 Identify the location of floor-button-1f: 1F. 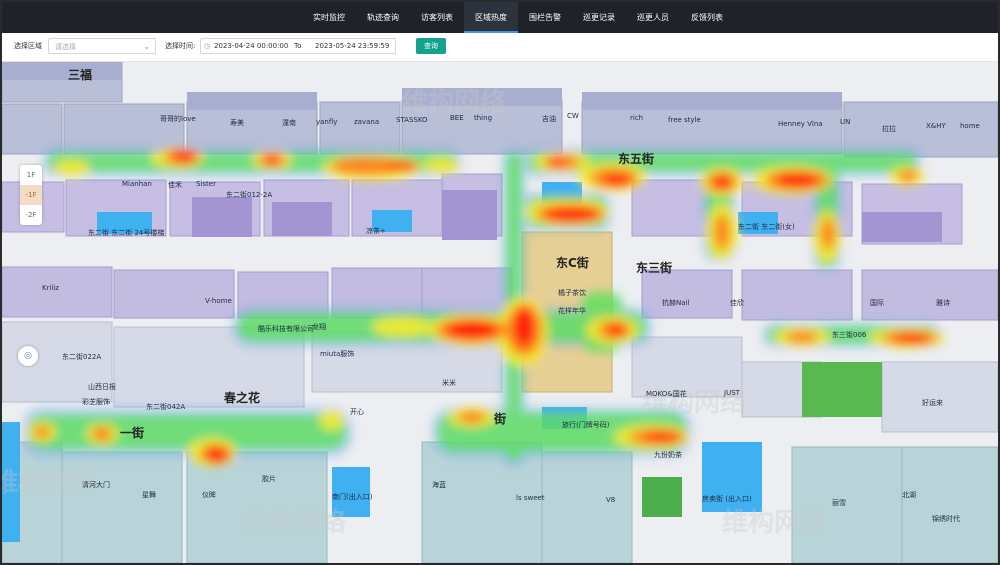
(31, 175).